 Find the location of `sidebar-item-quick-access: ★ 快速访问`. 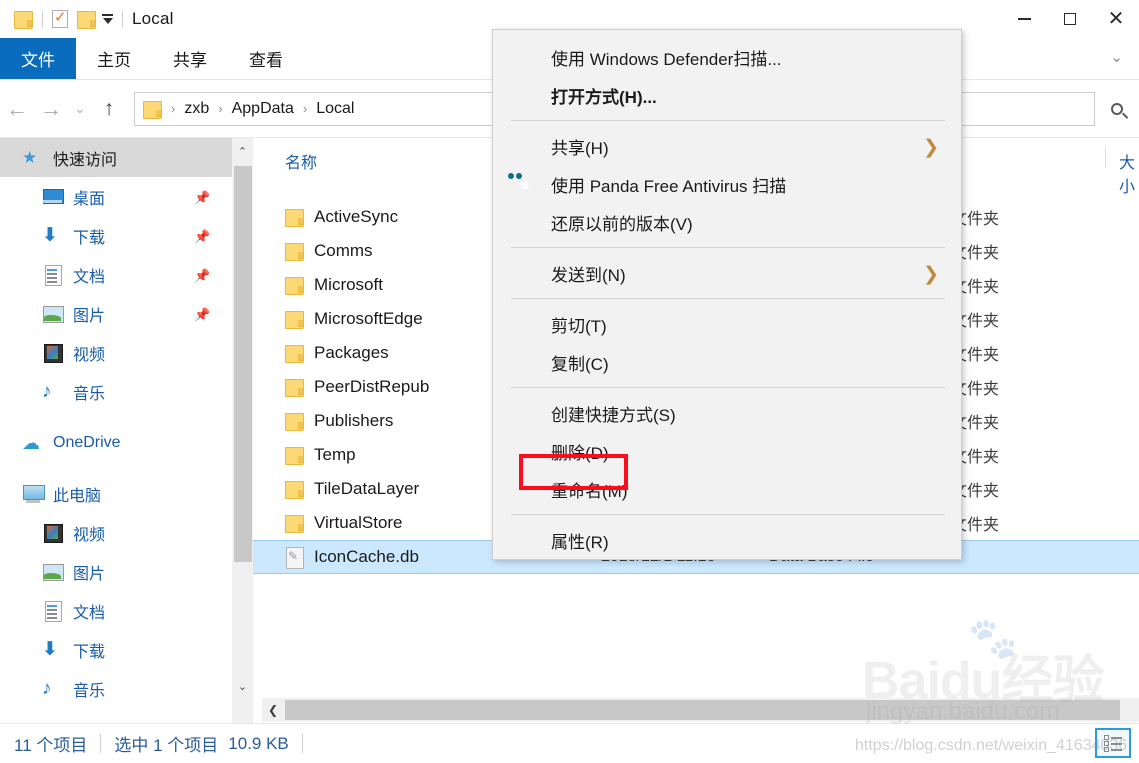

sidebar-item-quick-access: ★ 快速访问 is located at coordinates (116, 157).